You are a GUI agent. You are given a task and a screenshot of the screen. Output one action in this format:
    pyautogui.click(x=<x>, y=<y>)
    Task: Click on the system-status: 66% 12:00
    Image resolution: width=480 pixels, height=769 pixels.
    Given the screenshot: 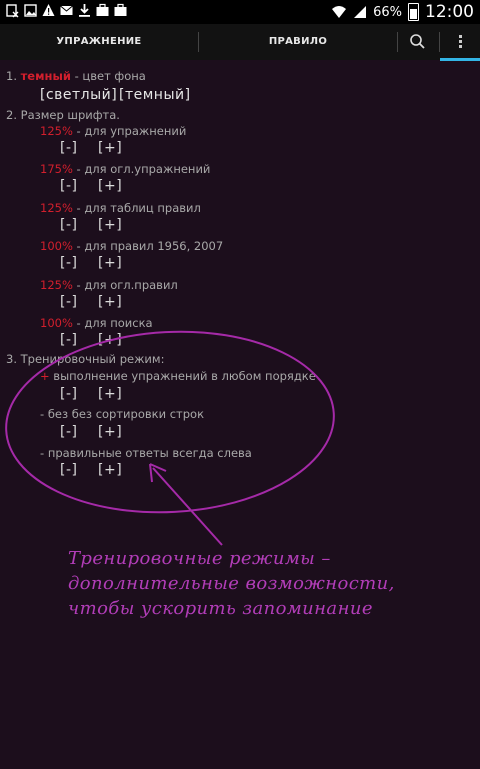 What is the action you would take?
    pyautogui.click(x=402, y=12)
    